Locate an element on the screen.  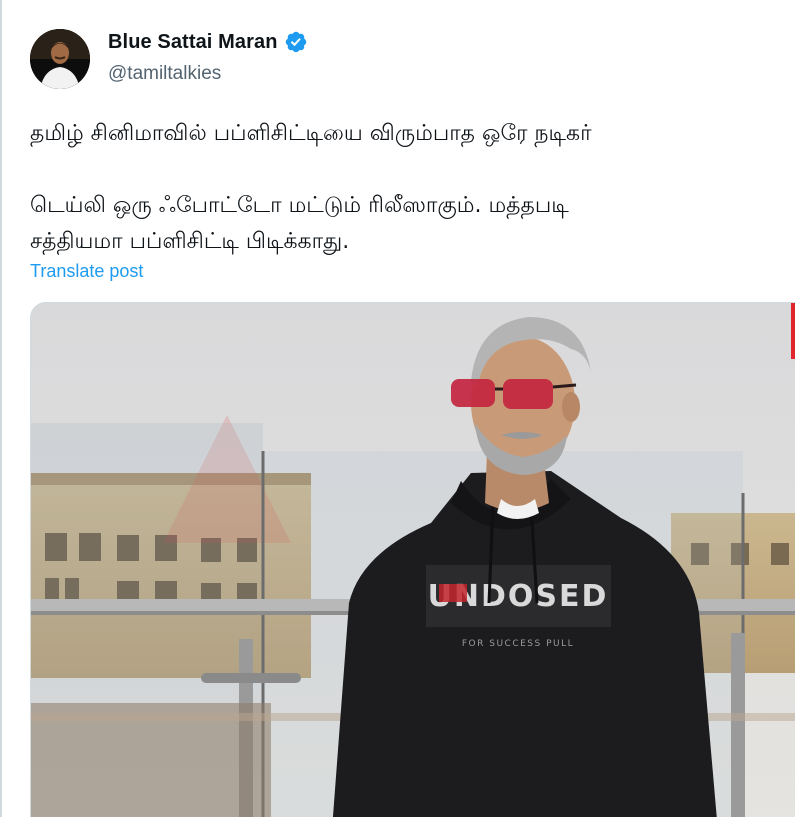
avatar-photo is located at coordinates (60, 59).